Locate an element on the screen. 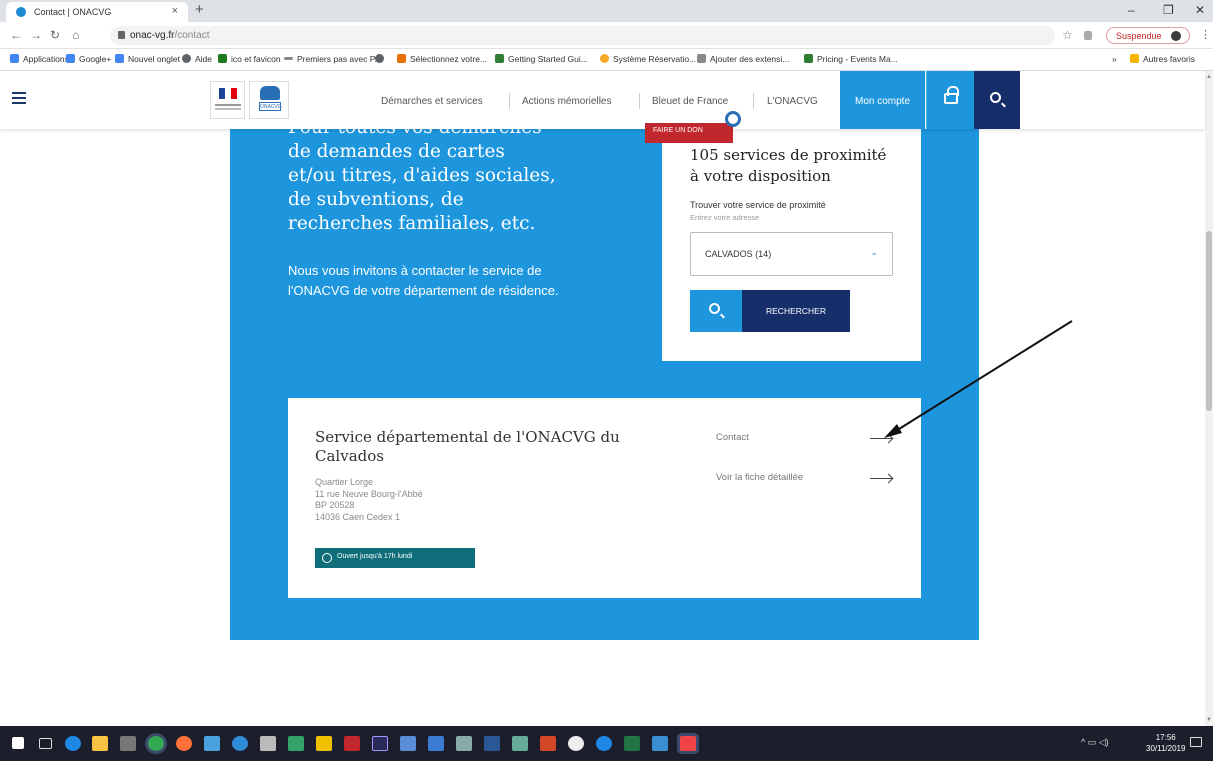  nav-actions-memorielles: Actions mémorielles is located at coordinates (566, 101).